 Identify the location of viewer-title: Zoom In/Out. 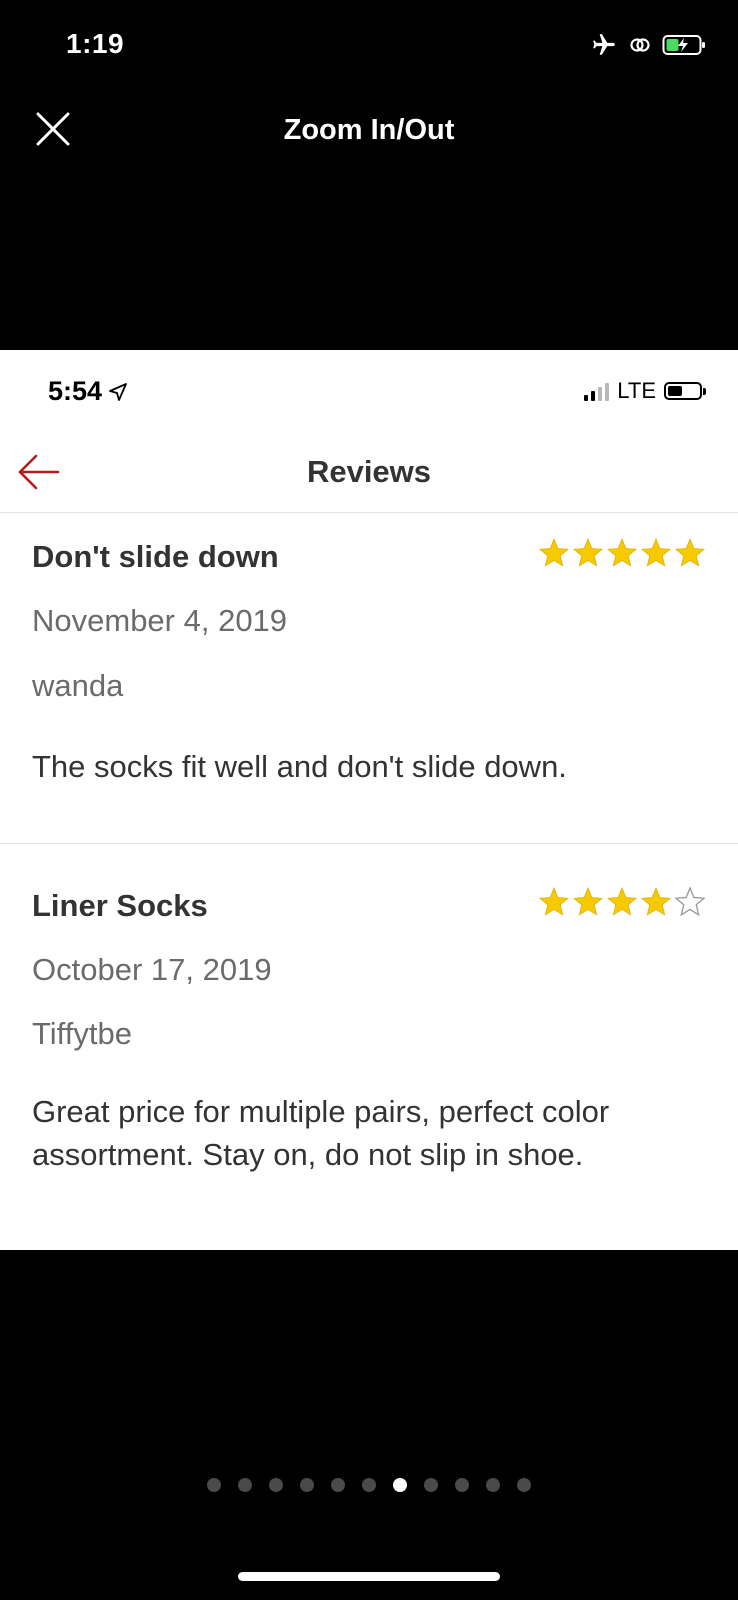
(369, 130).